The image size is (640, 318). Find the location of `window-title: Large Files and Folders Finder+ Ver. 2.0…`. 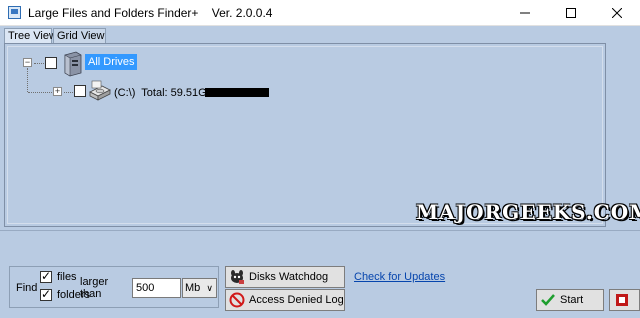

window-title: Large Files and Folders Finder+ Ver. 2.0… is located at coordinates (150, 13).